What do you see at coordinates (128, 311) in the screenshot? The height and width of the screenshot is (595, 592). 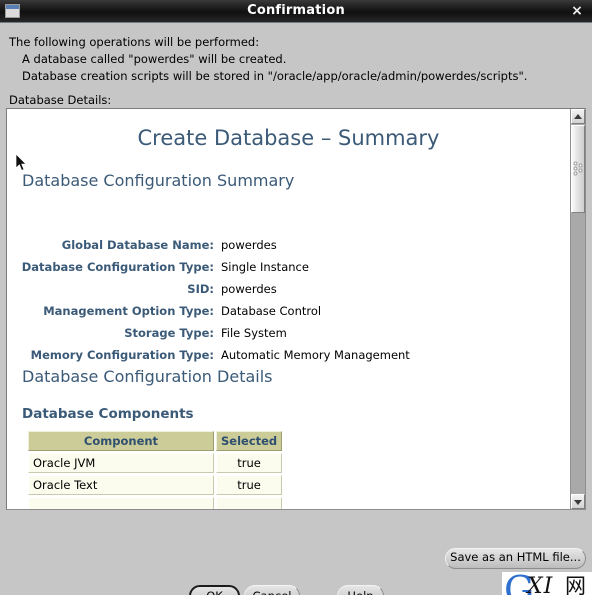 I see `config-label: Management Option Type:` at bounding box center [128, 311].